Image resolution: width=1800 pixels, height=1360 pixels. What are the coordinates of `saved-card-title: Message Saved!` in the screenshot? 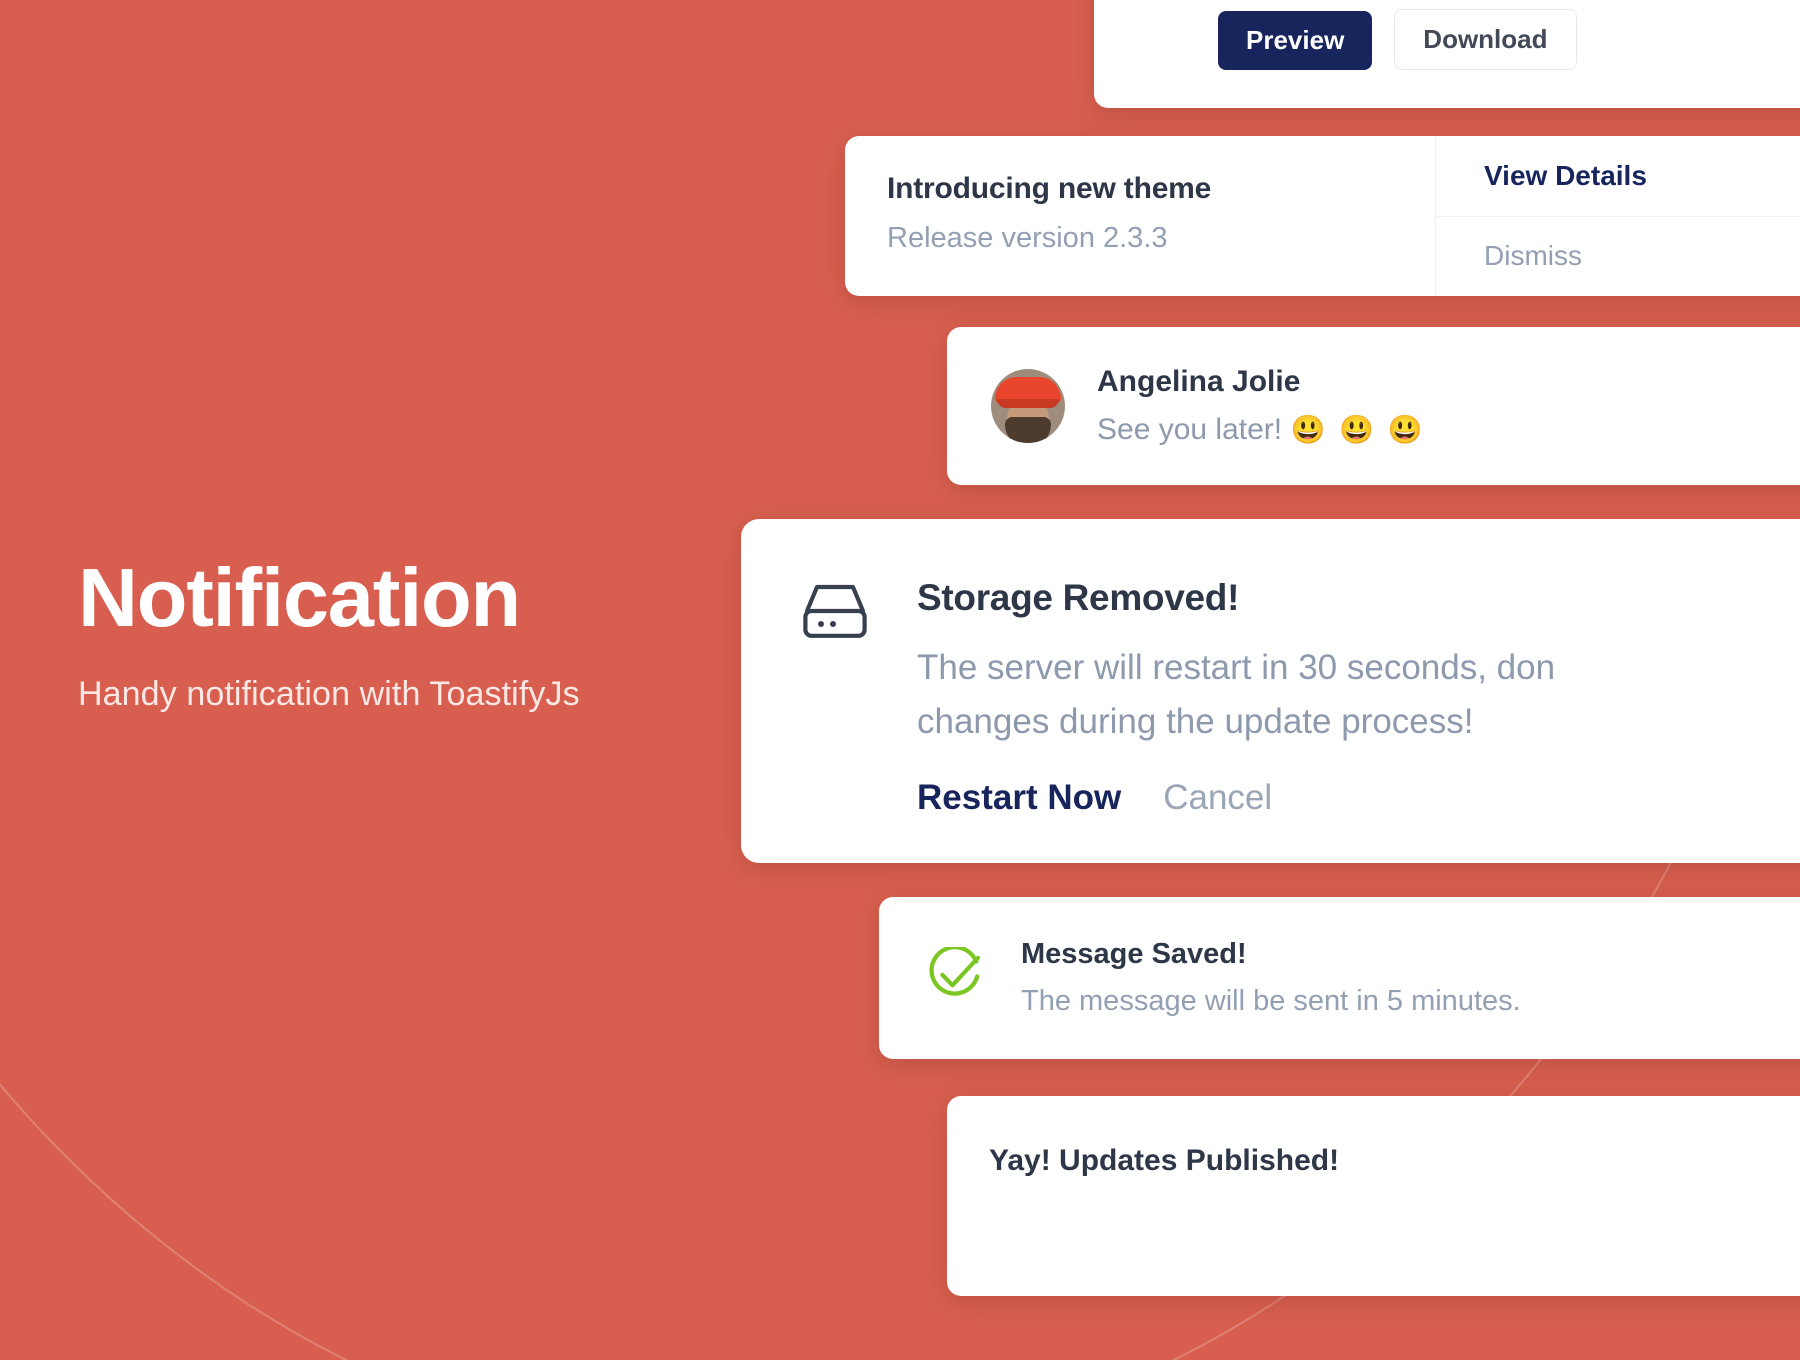 It's located at (1134, 954).